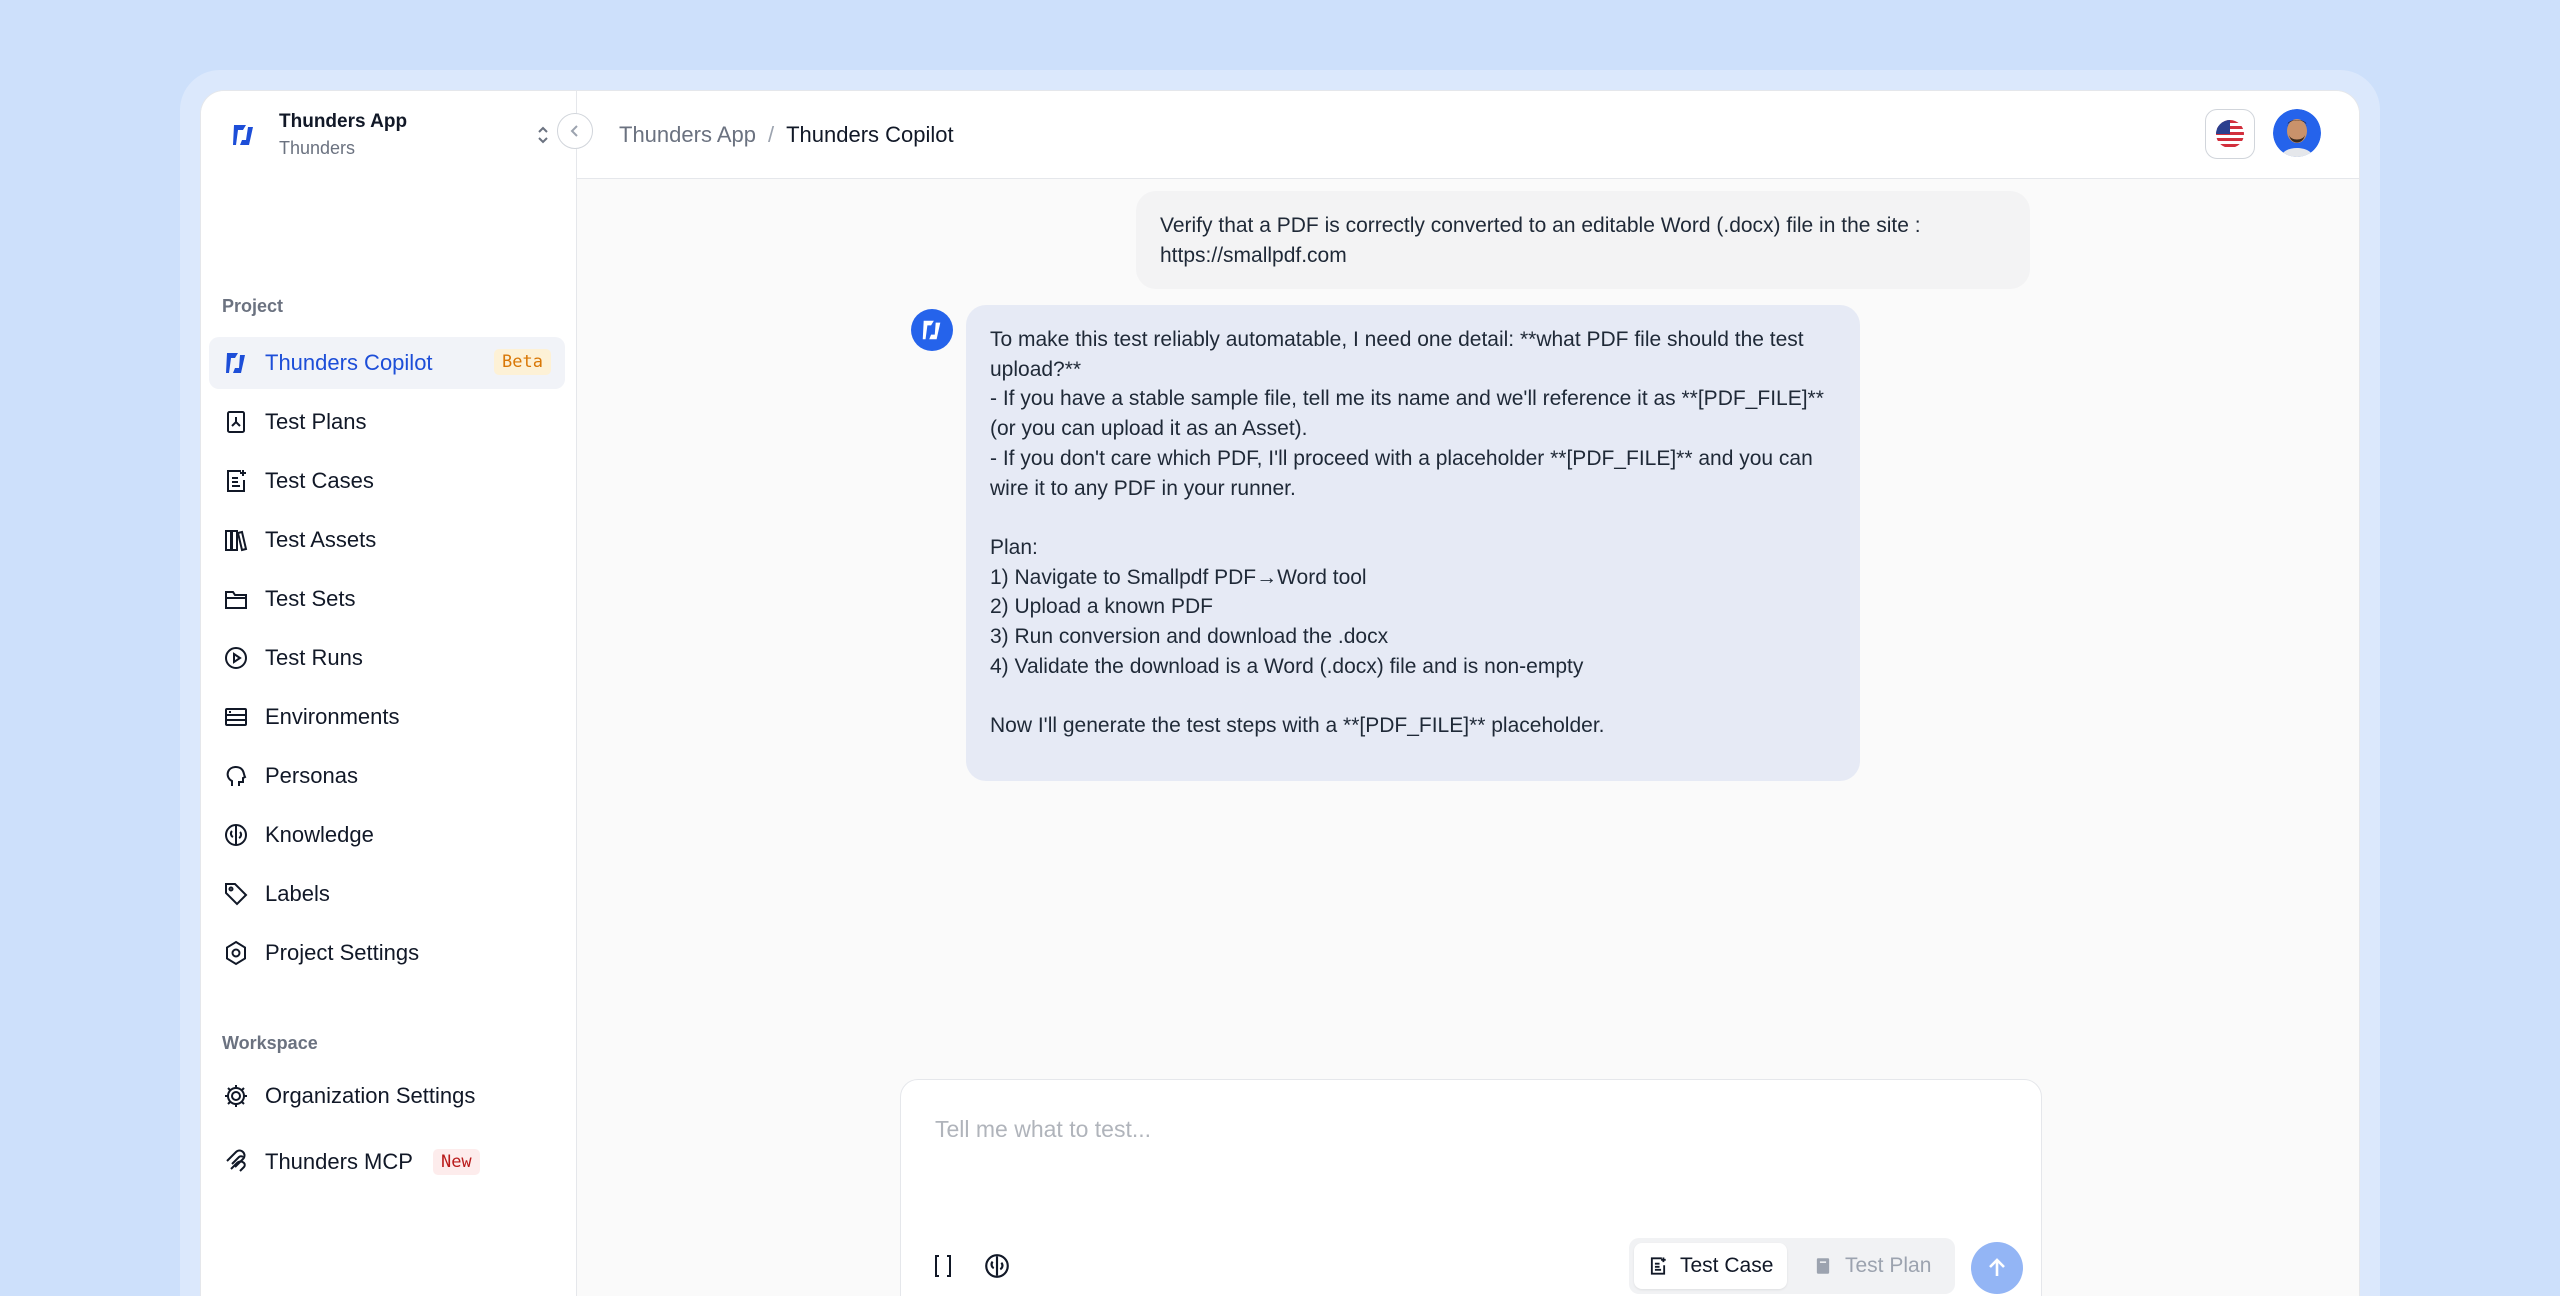 This screenshot has height=1296, width=2560. I want to click on sidebar-item-test-plans: Test Plans, so click(387, 422).